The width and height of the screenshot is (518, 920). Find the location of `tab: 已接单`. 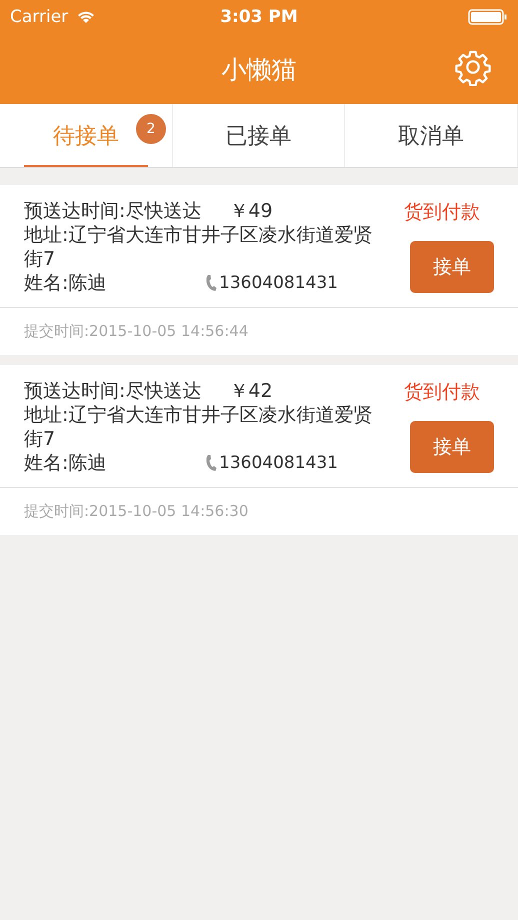

tab: 已接单 is located at coordinates (259, 135).